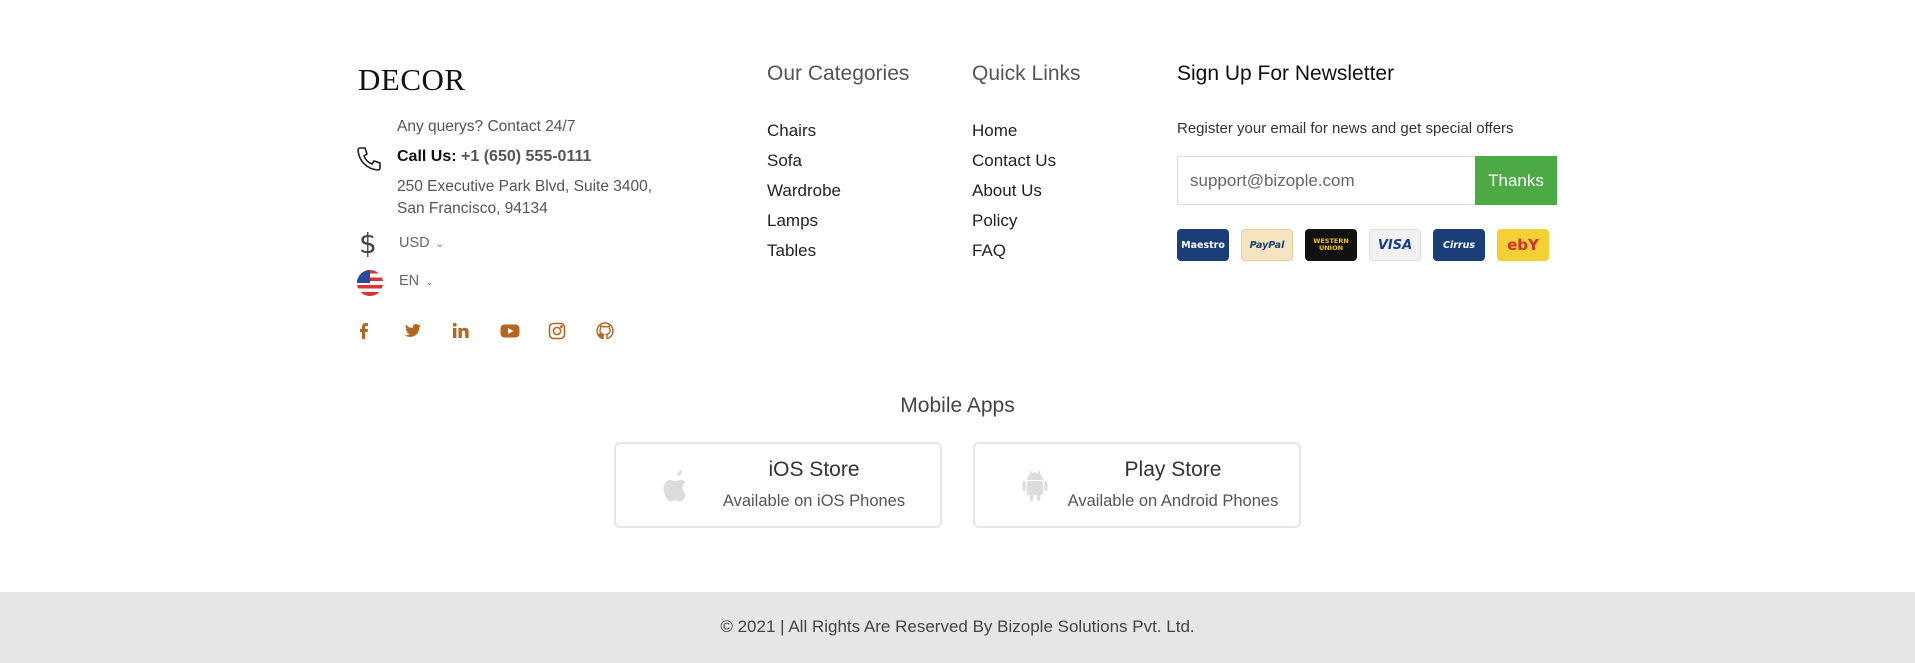 This screenshot has width=1915, height=663. Describe the element at coordinates (1173, 469) in the screenshot. I see `play-store-name: Play Store` at that location.